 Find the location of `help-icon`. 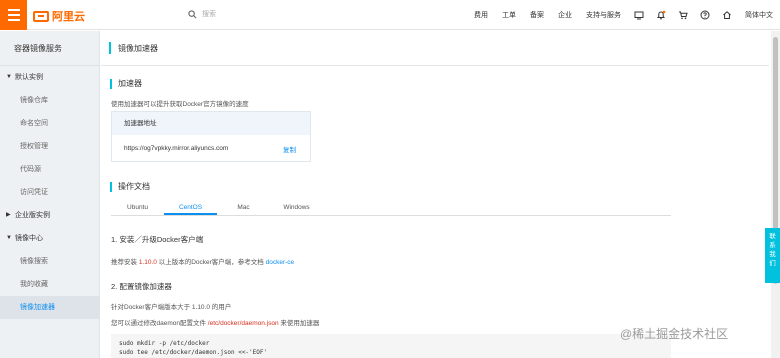

help-icon is located at coordinates (705, 15).